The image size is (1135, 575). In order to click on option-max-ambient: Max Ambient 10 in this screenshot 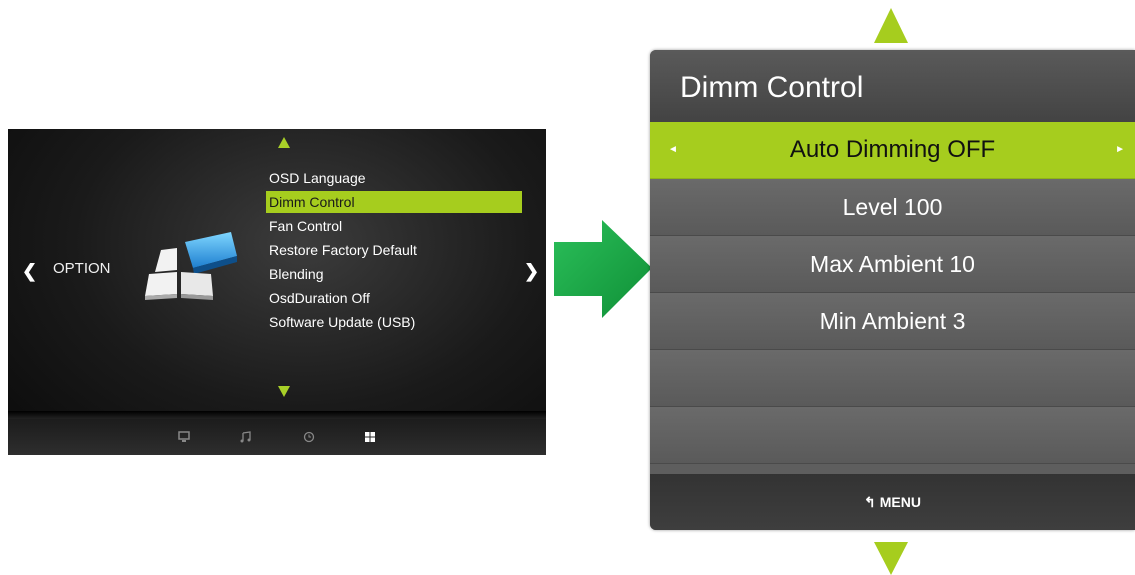, I will do `click(892, 264)`.